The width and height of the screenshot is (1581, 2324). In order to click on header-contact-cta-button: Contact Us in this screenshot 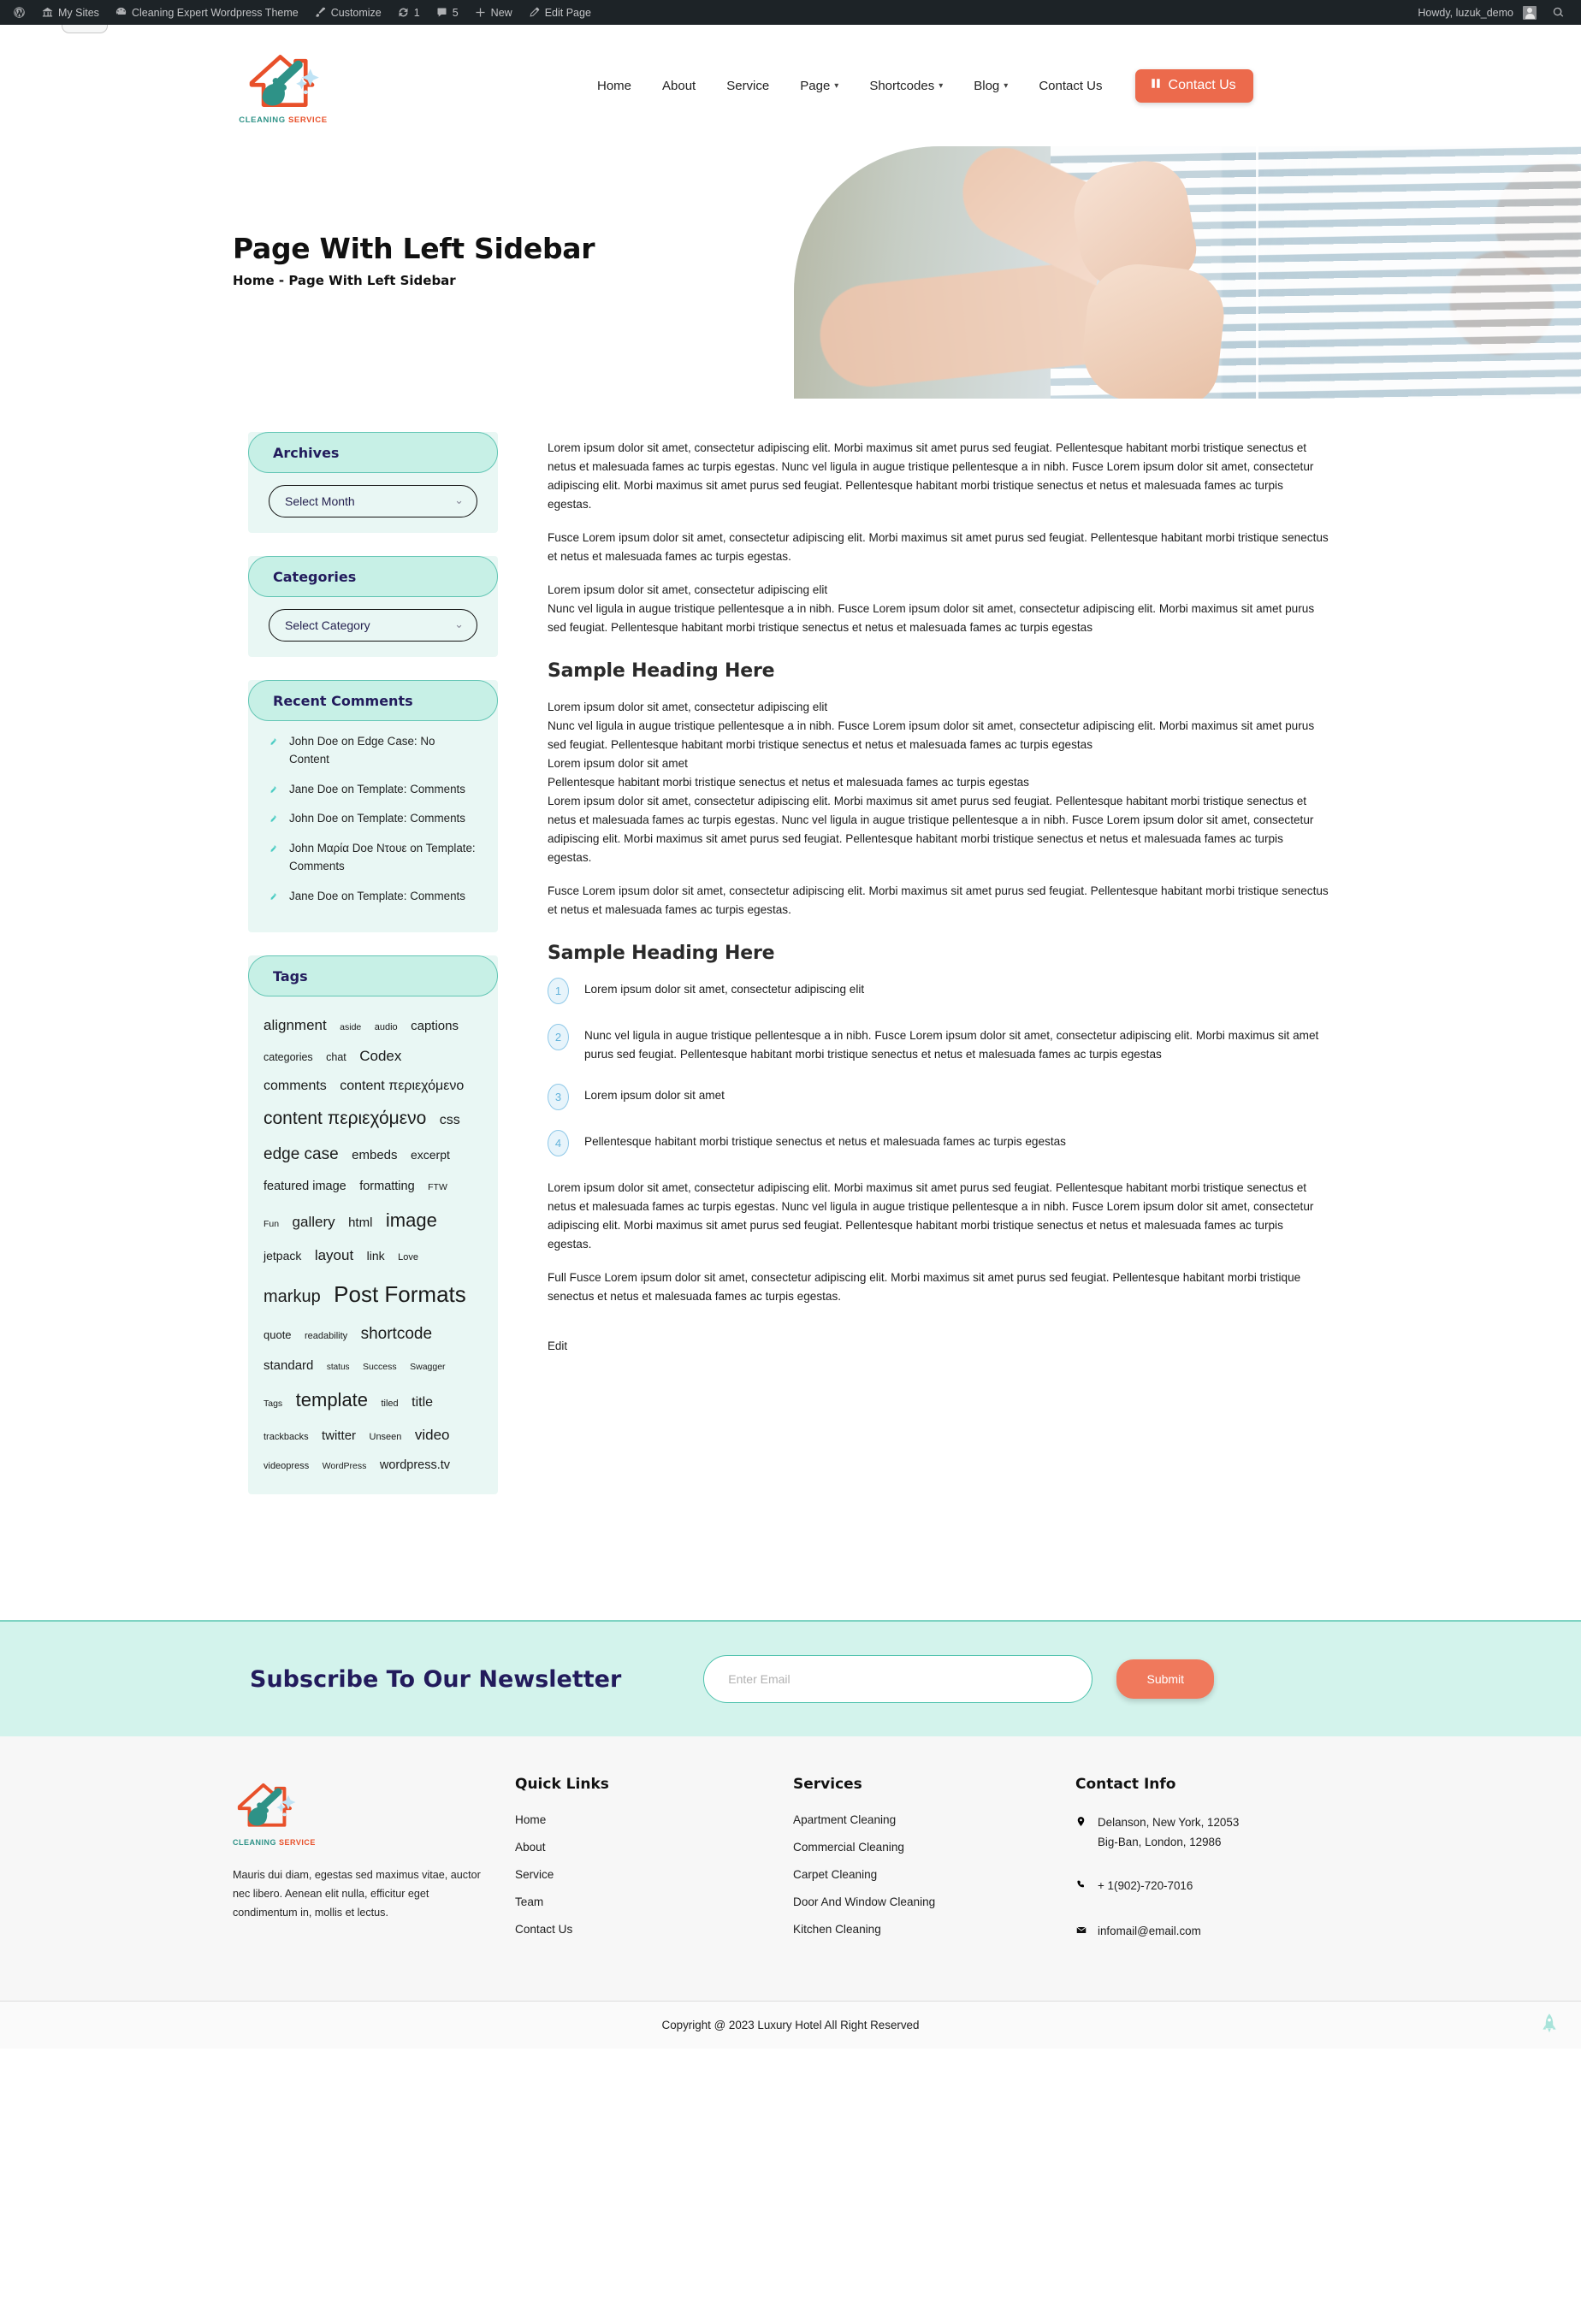, I will do `click(1194, 86)`.